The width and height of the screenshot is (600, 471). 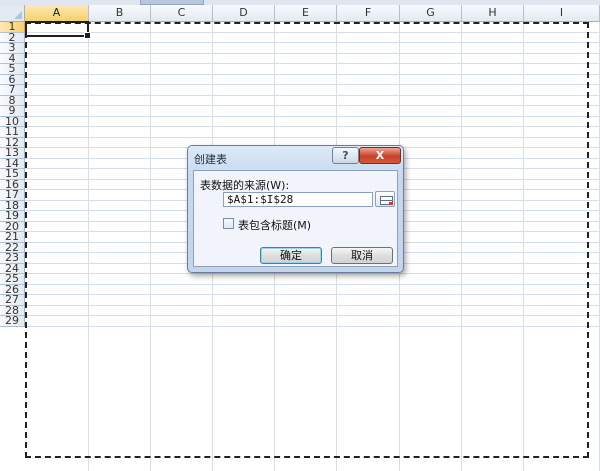 I want to click on active-cell-a1, so click(x=58, y=30).